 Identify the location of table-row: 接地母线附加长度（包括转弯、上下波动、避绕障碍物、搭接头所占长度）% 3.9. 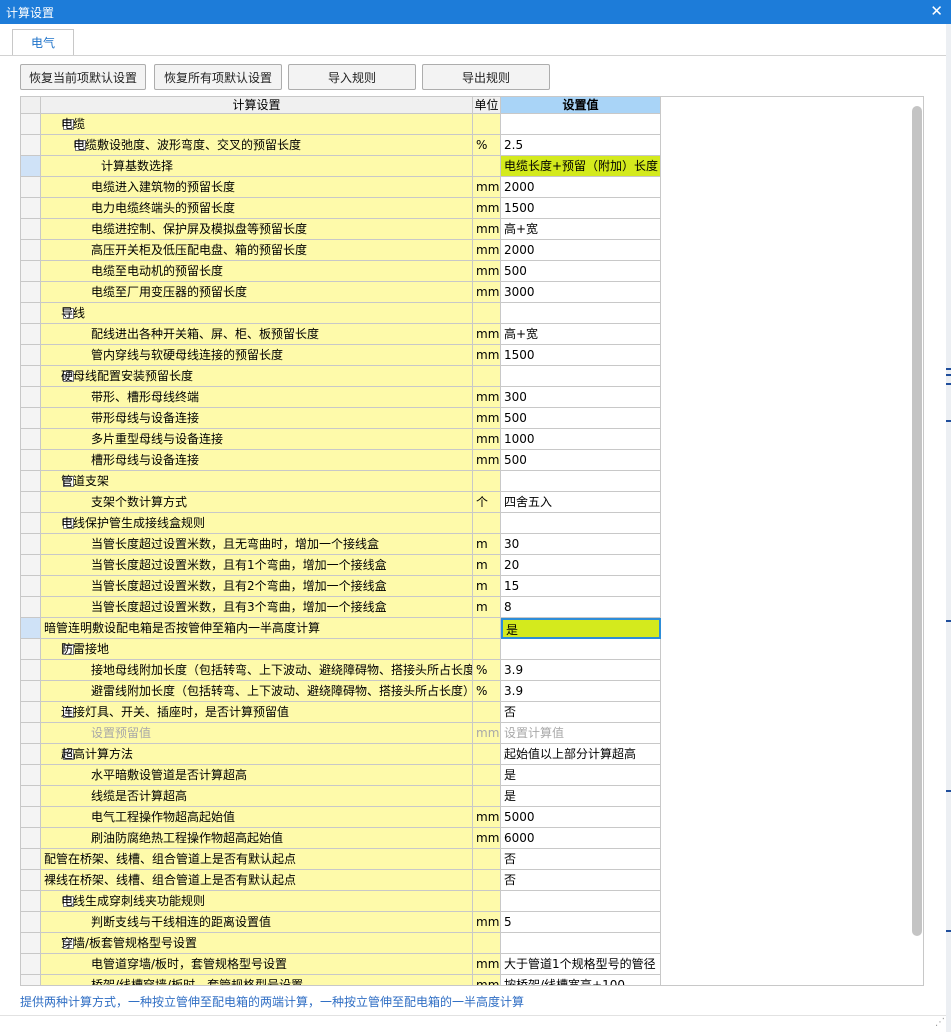
(341, 670).